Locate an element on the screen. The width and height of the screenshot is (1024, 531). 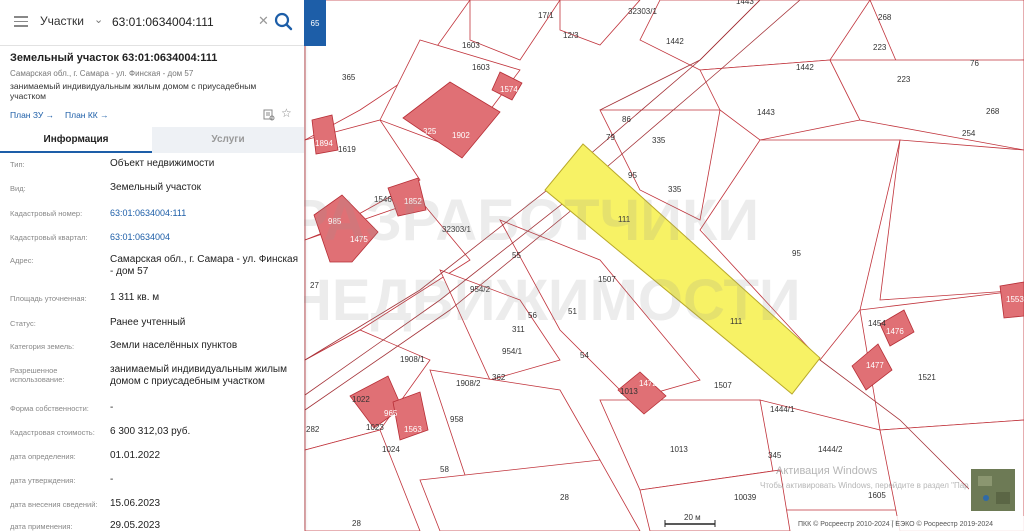
tab-services: Услуги is located at coordinates (228, 140).